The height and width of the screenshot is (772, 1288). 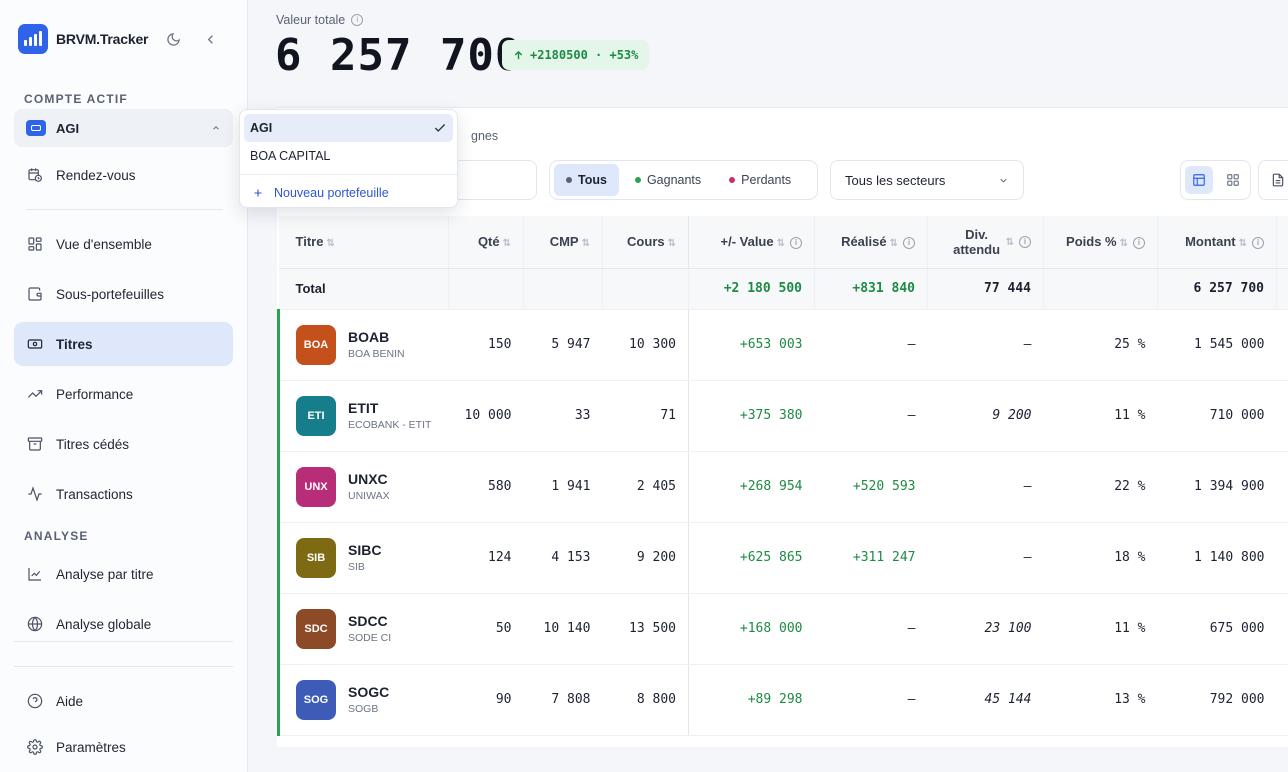 I want to click on ticker-company: ECOBANK - ETIT, so click(x=390, y=425).